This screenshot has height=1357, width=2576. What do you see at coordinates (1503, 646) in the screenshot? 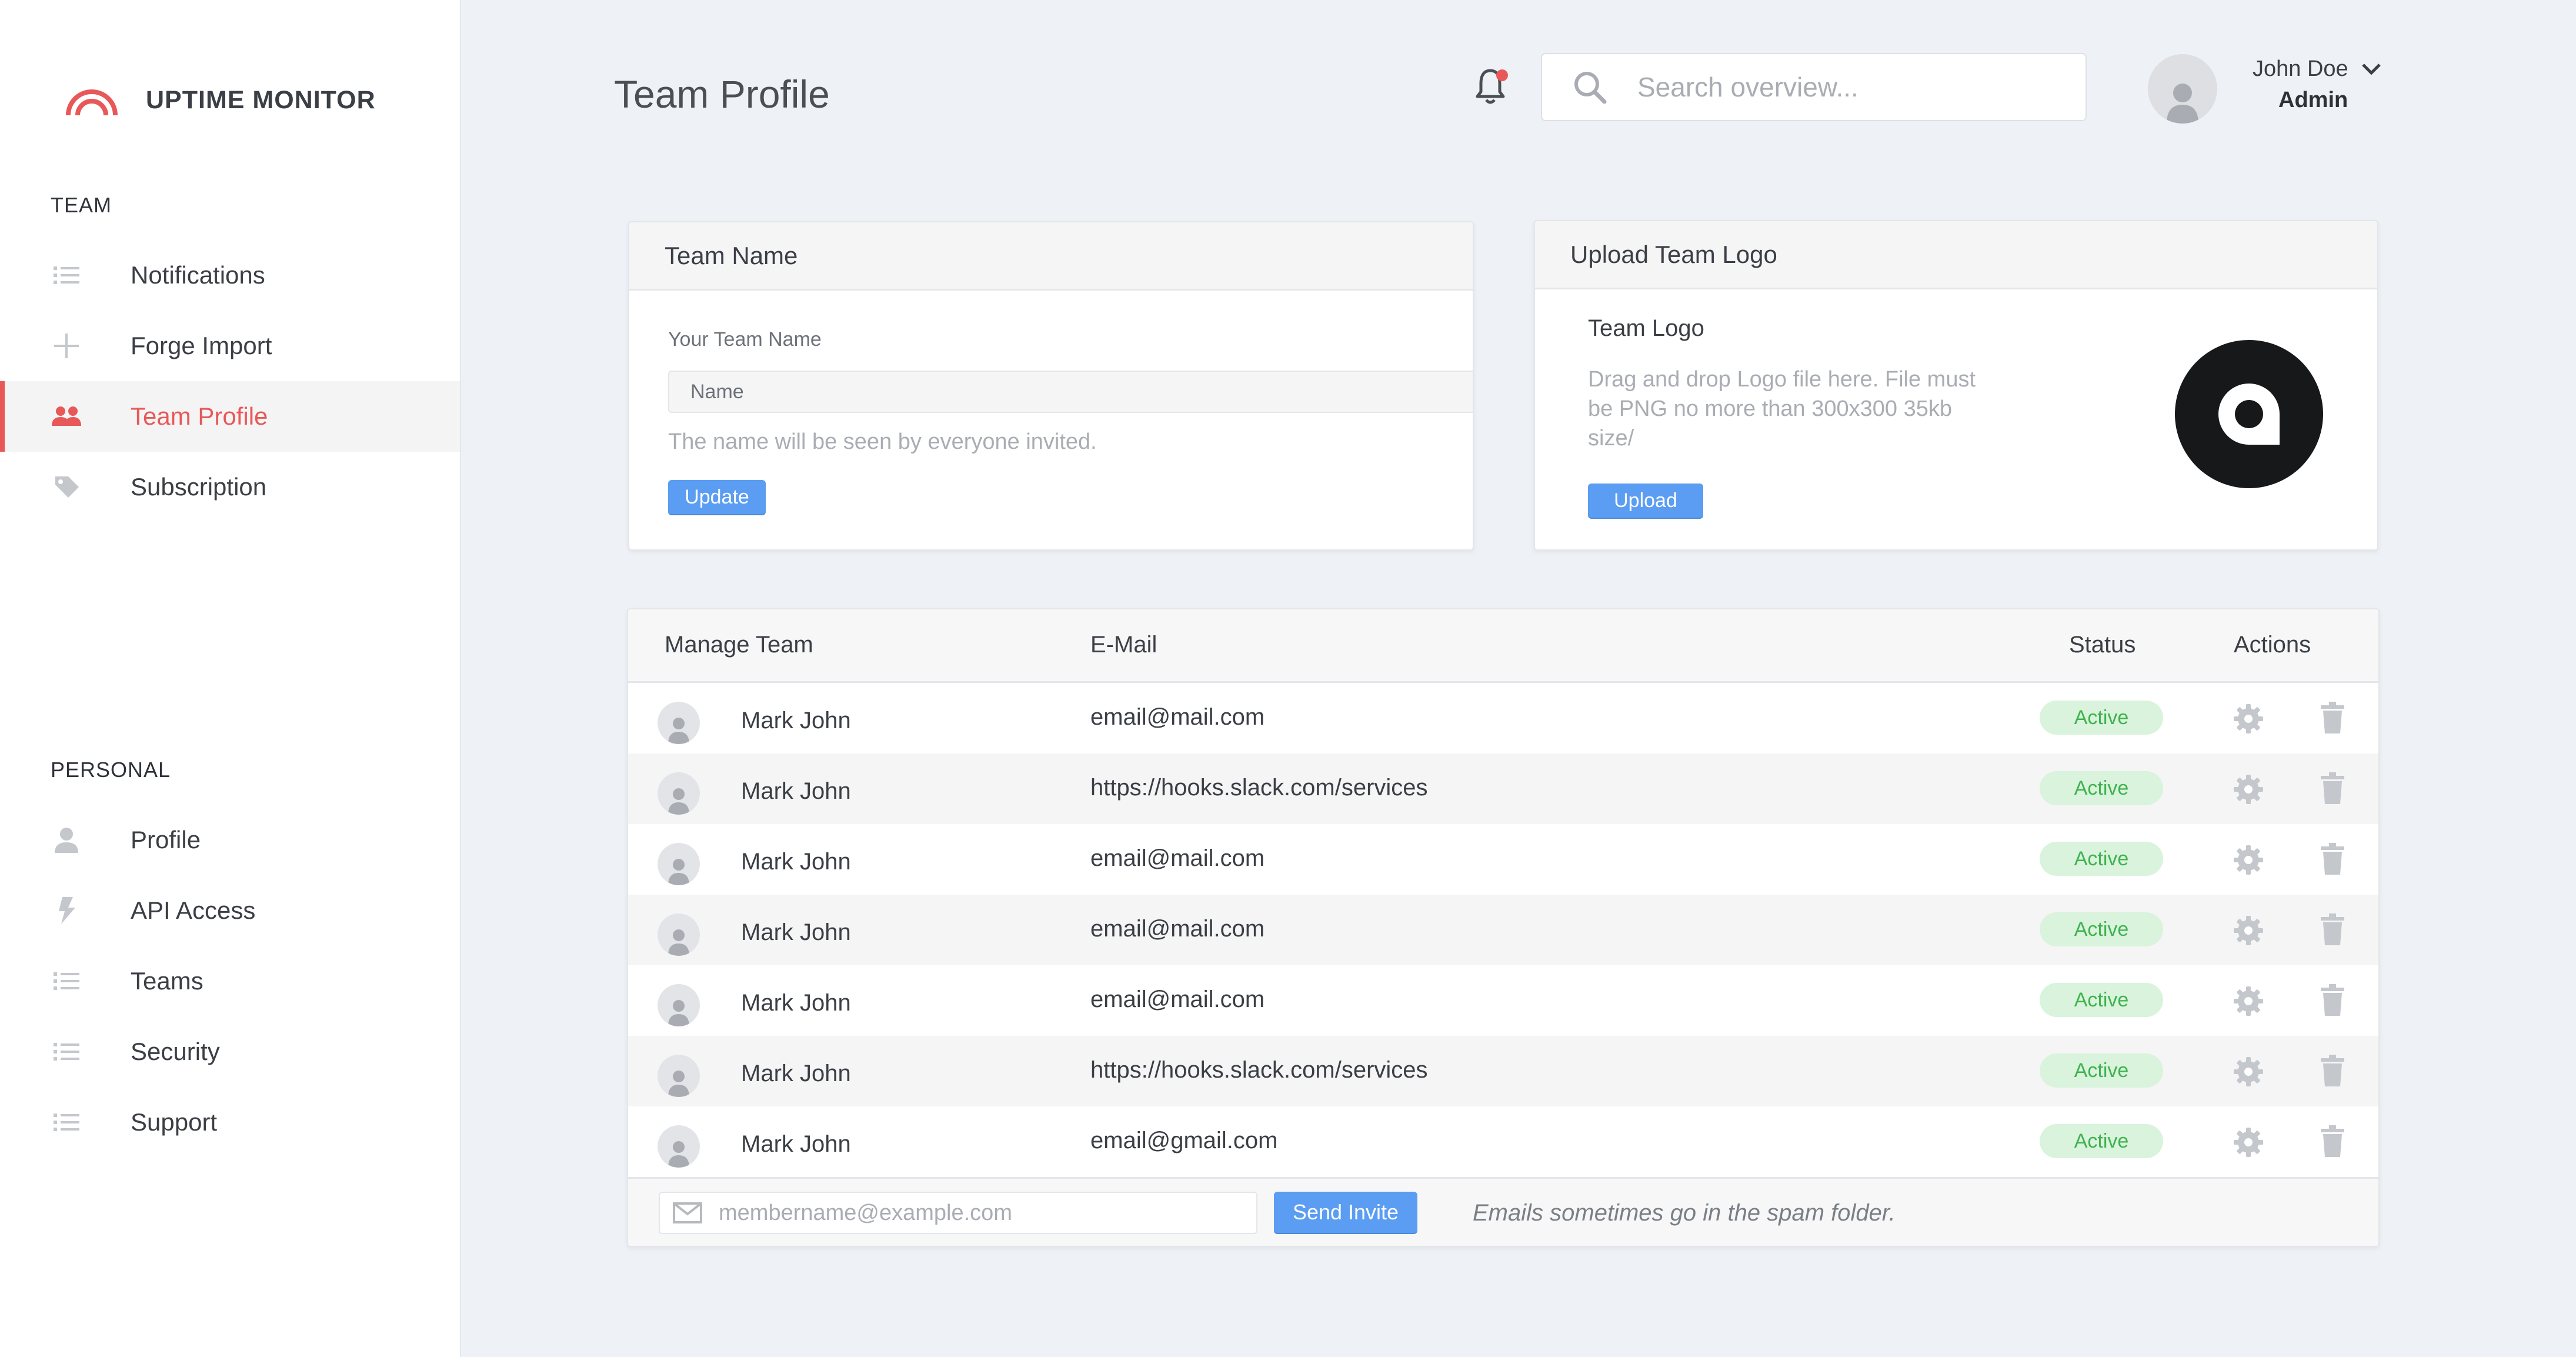
I see `table-header: Manage Team E-Mail Status Actions` at bounding box center [1503, 646].